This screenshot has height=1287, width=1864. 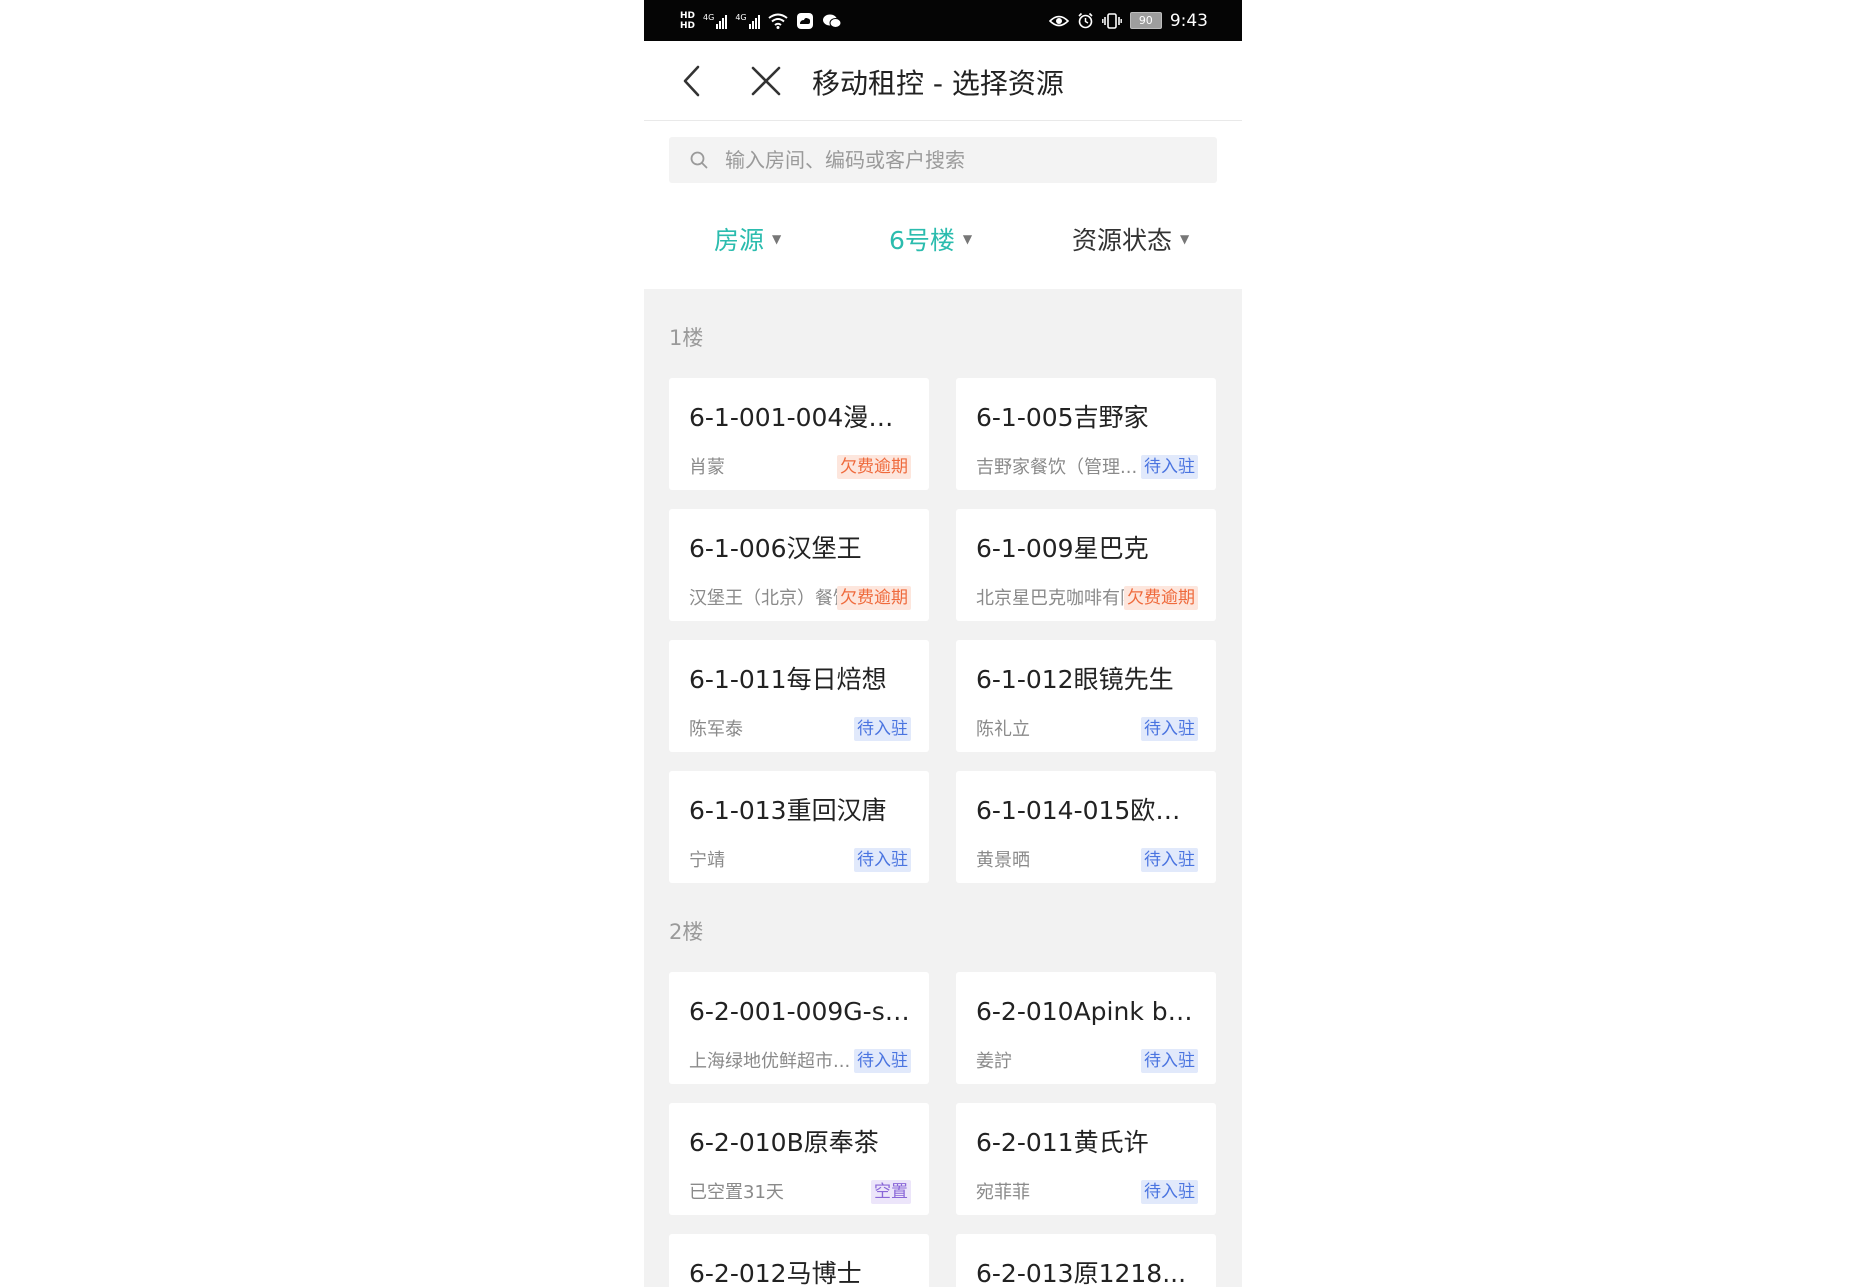 I want to click on unit-tenant: 已空置31天, so click(x=736, y=1192).